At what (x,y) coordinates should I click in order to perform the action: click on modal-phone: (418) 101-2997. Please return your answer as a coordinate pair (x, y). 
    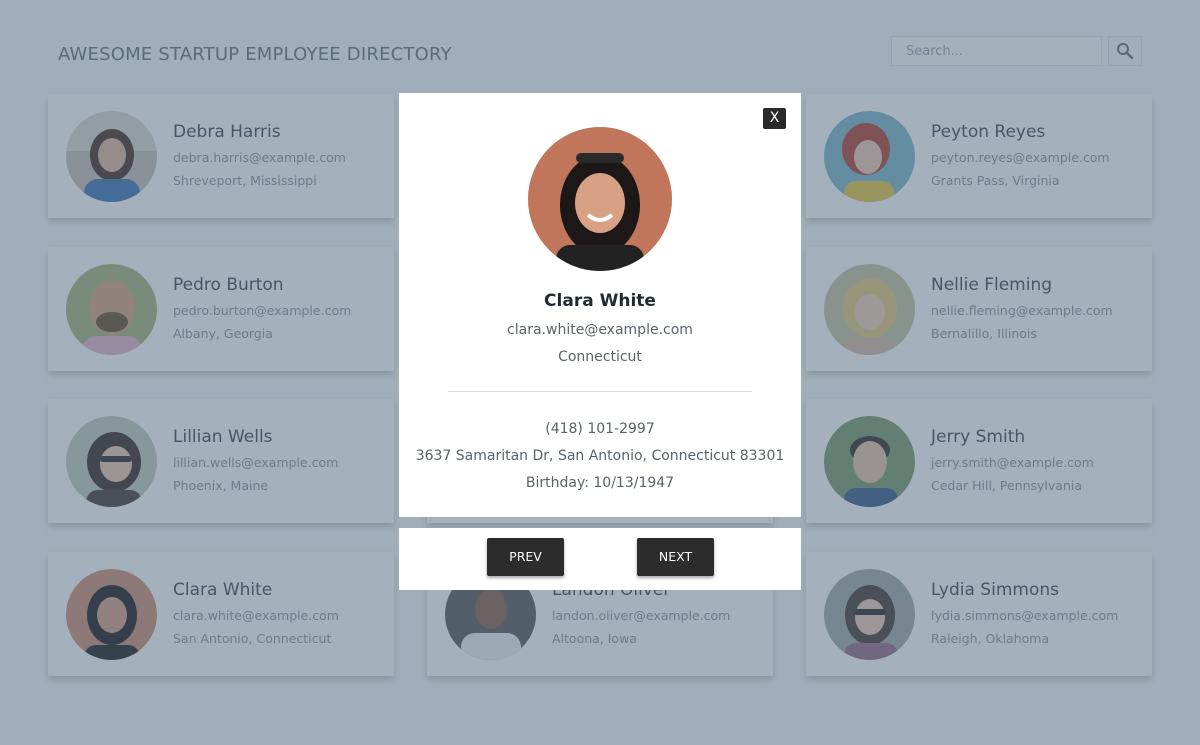
    Looking at the image, I should click on (600, 429).